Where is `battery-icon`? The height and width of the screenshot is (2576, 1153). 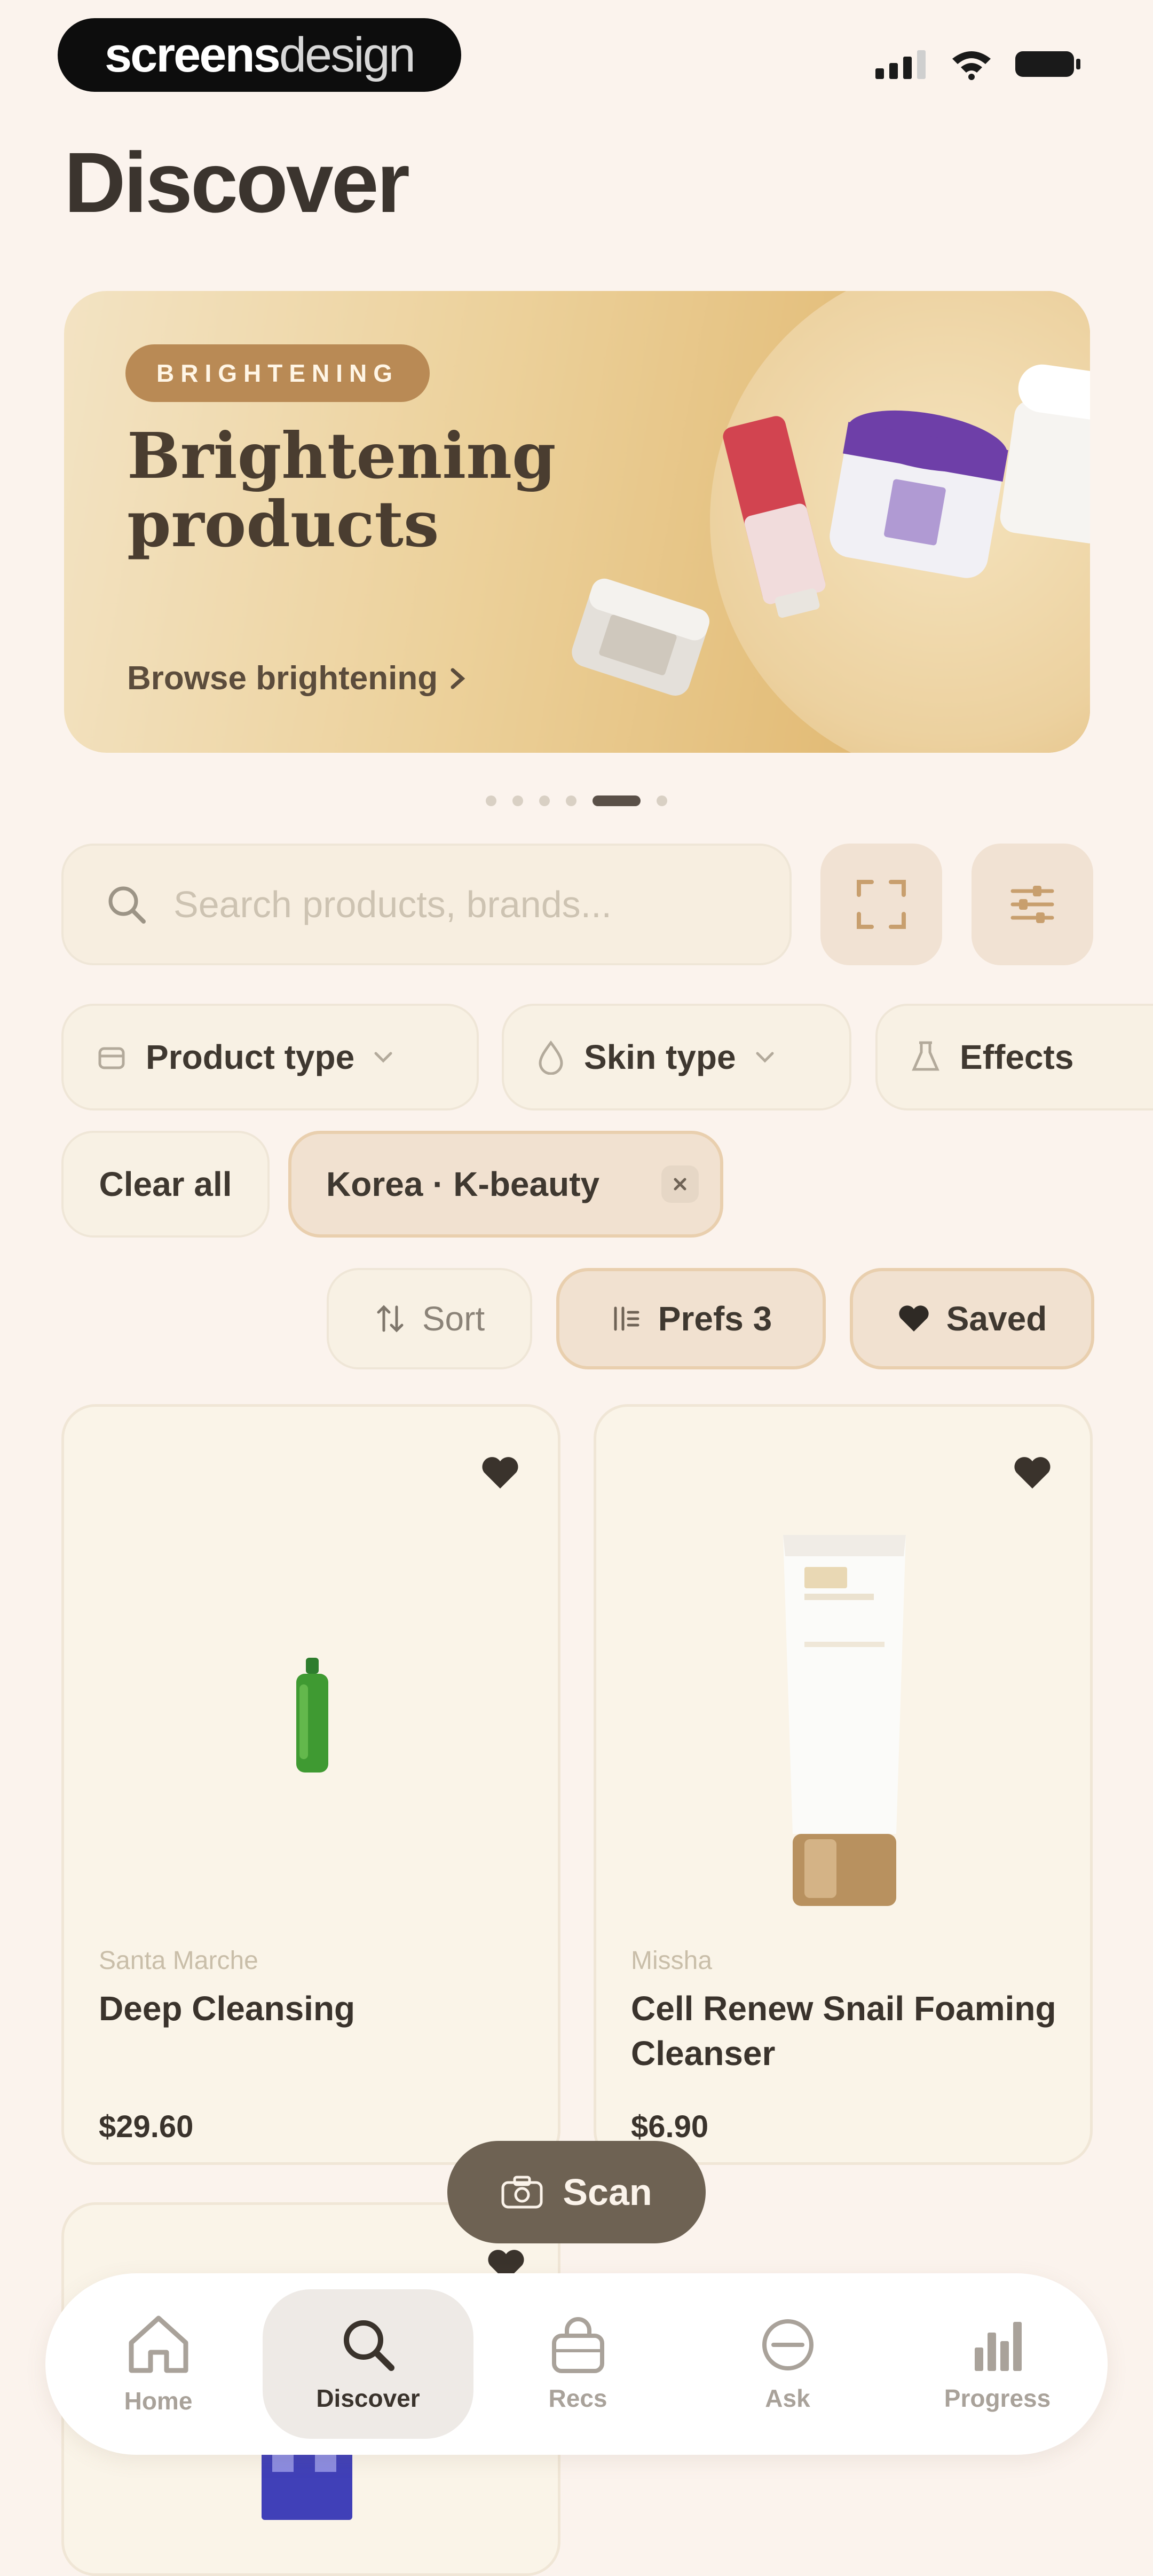 battery-icon is located at coordinates (1047, 64).